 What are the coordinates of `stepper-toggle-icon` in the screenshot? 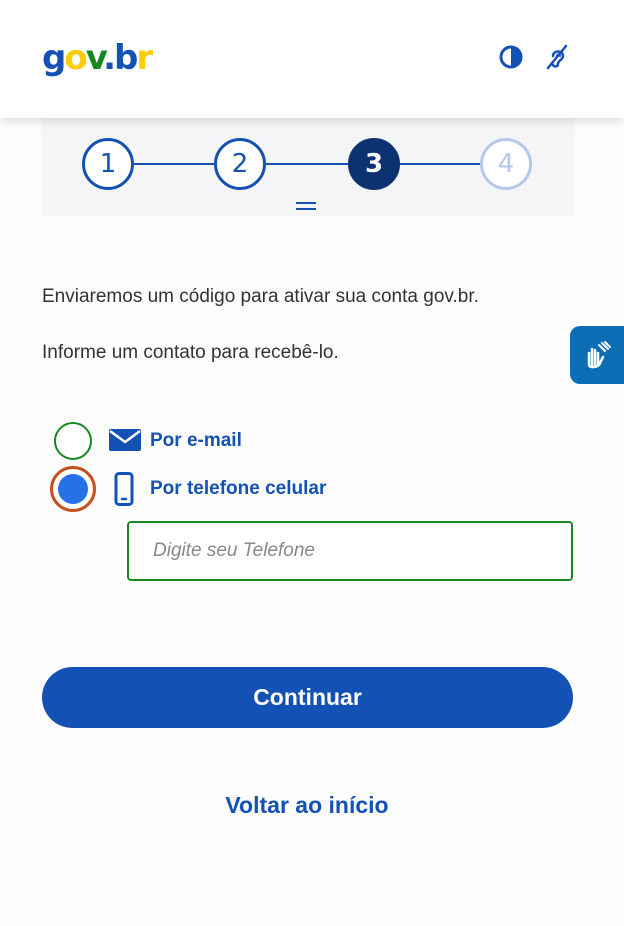 It's located at (306, 206).